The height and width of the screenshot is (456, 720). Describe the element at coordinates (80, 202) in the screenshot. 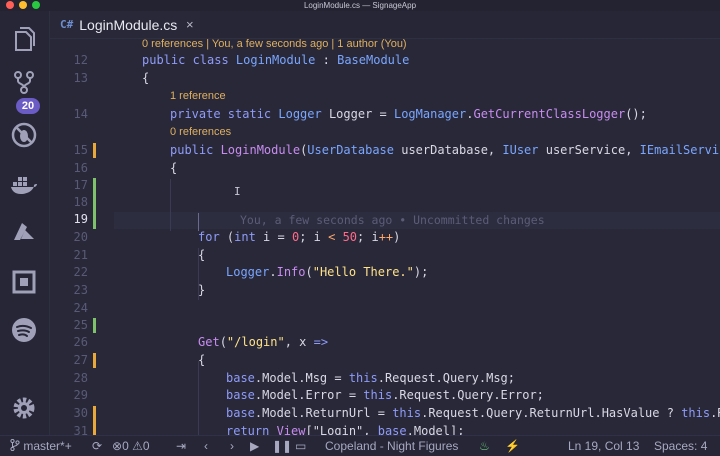

I see `line-number: 18` at that location.